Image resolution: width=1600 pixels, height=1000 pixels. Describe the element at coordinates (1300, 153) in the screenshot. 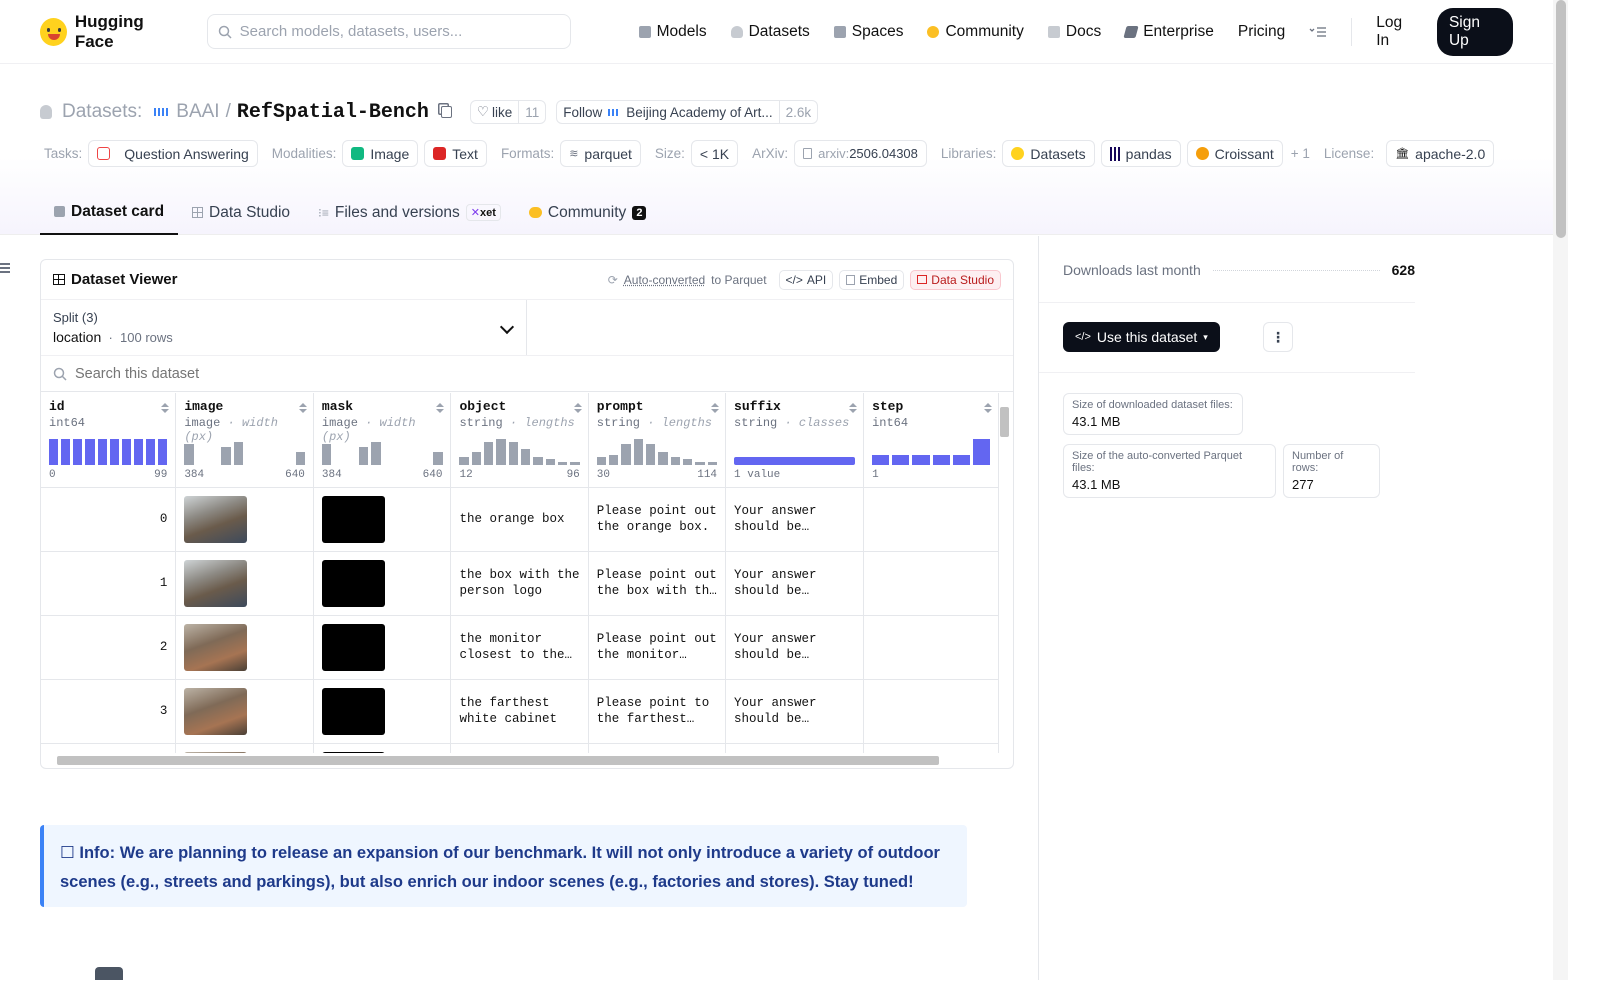

I see `libraries-more: + 1` at that location.